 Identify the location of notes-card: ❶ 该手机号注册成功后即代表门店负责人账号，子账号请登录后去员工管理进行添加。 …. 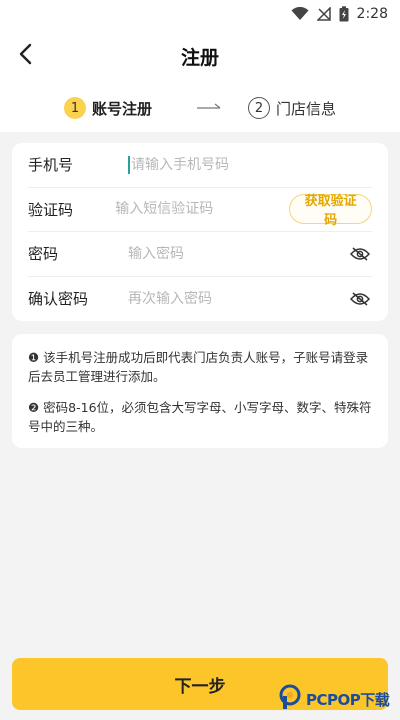
(200, 391).